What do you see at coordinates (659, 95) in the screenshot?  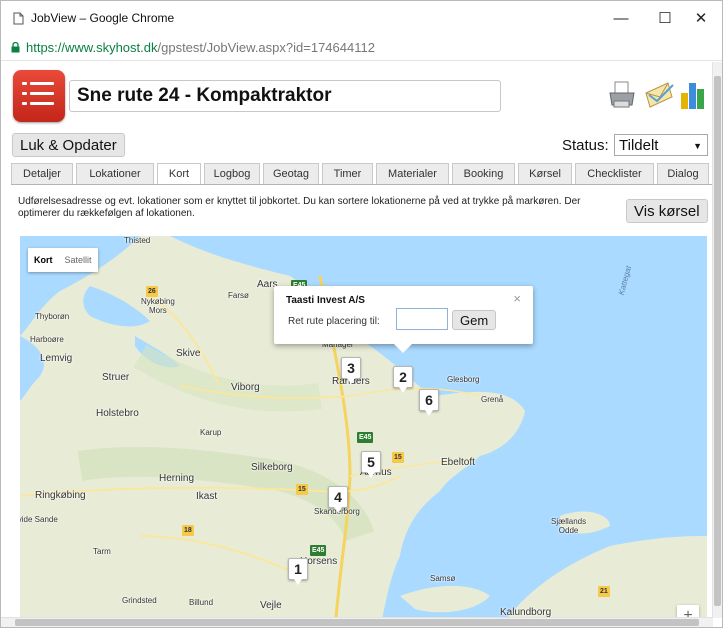 I see `email-icon` at bounding box center [659, 95].